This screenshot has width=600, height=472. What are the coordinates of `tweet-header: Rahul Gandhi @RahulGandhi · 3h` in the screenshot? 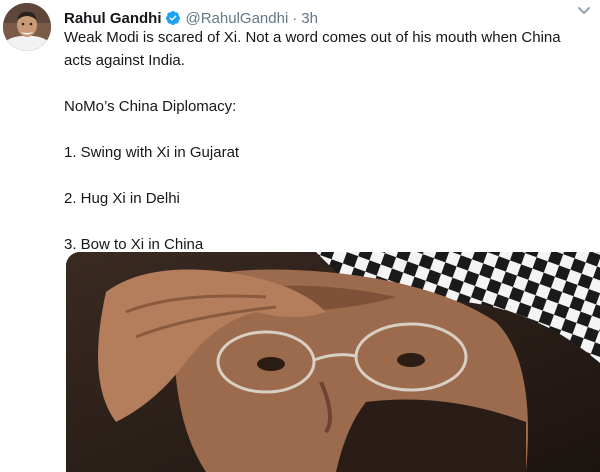 It's located at (324, 18).